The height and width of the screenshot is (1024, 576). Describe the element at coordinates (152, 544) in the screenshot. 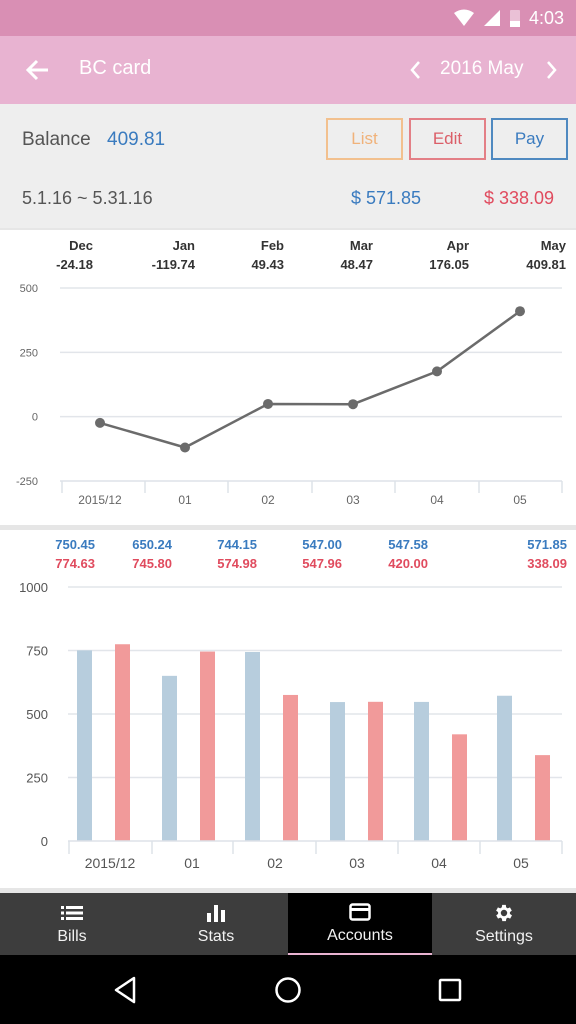

I see `income-value-label: 650.24` at that location.